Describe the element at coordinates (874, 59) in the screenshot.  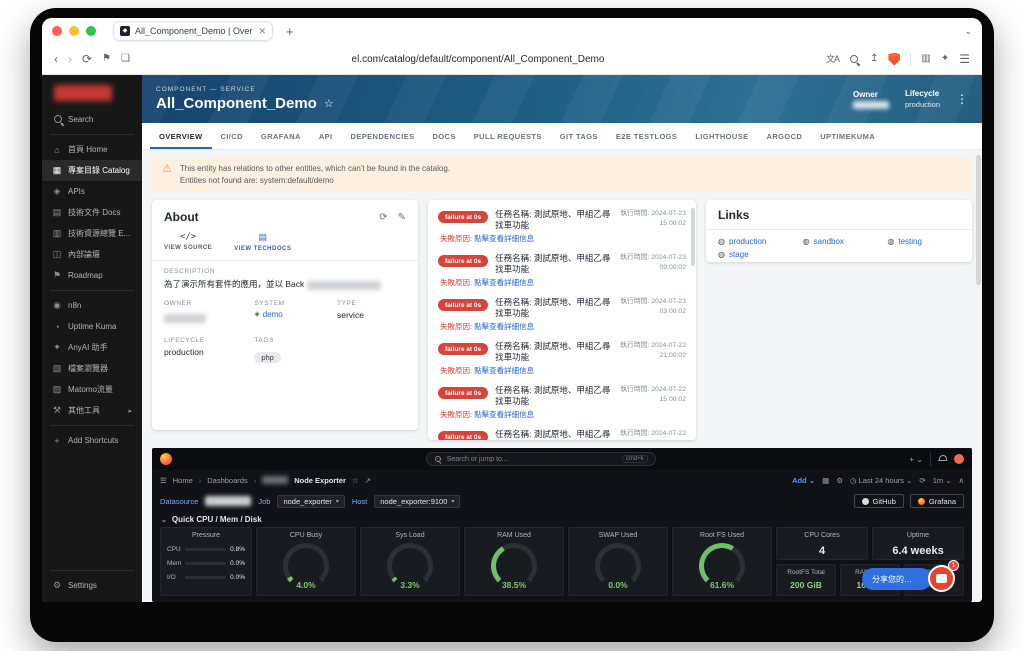
I see `share-icon: ↥` at that location.